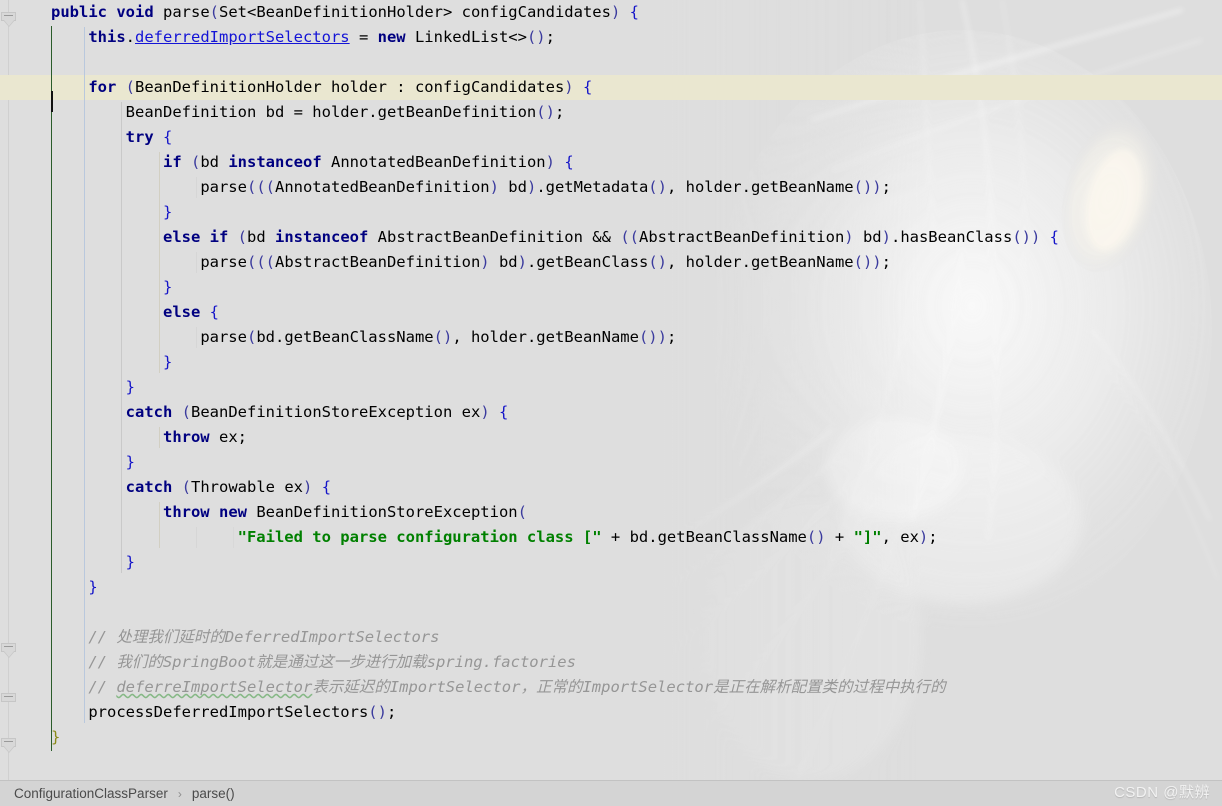  What do you see at coordinates (592, 187) in the screenshot?
I see `code-token-plain: .getMetadata` at bounding box center [592, 187].